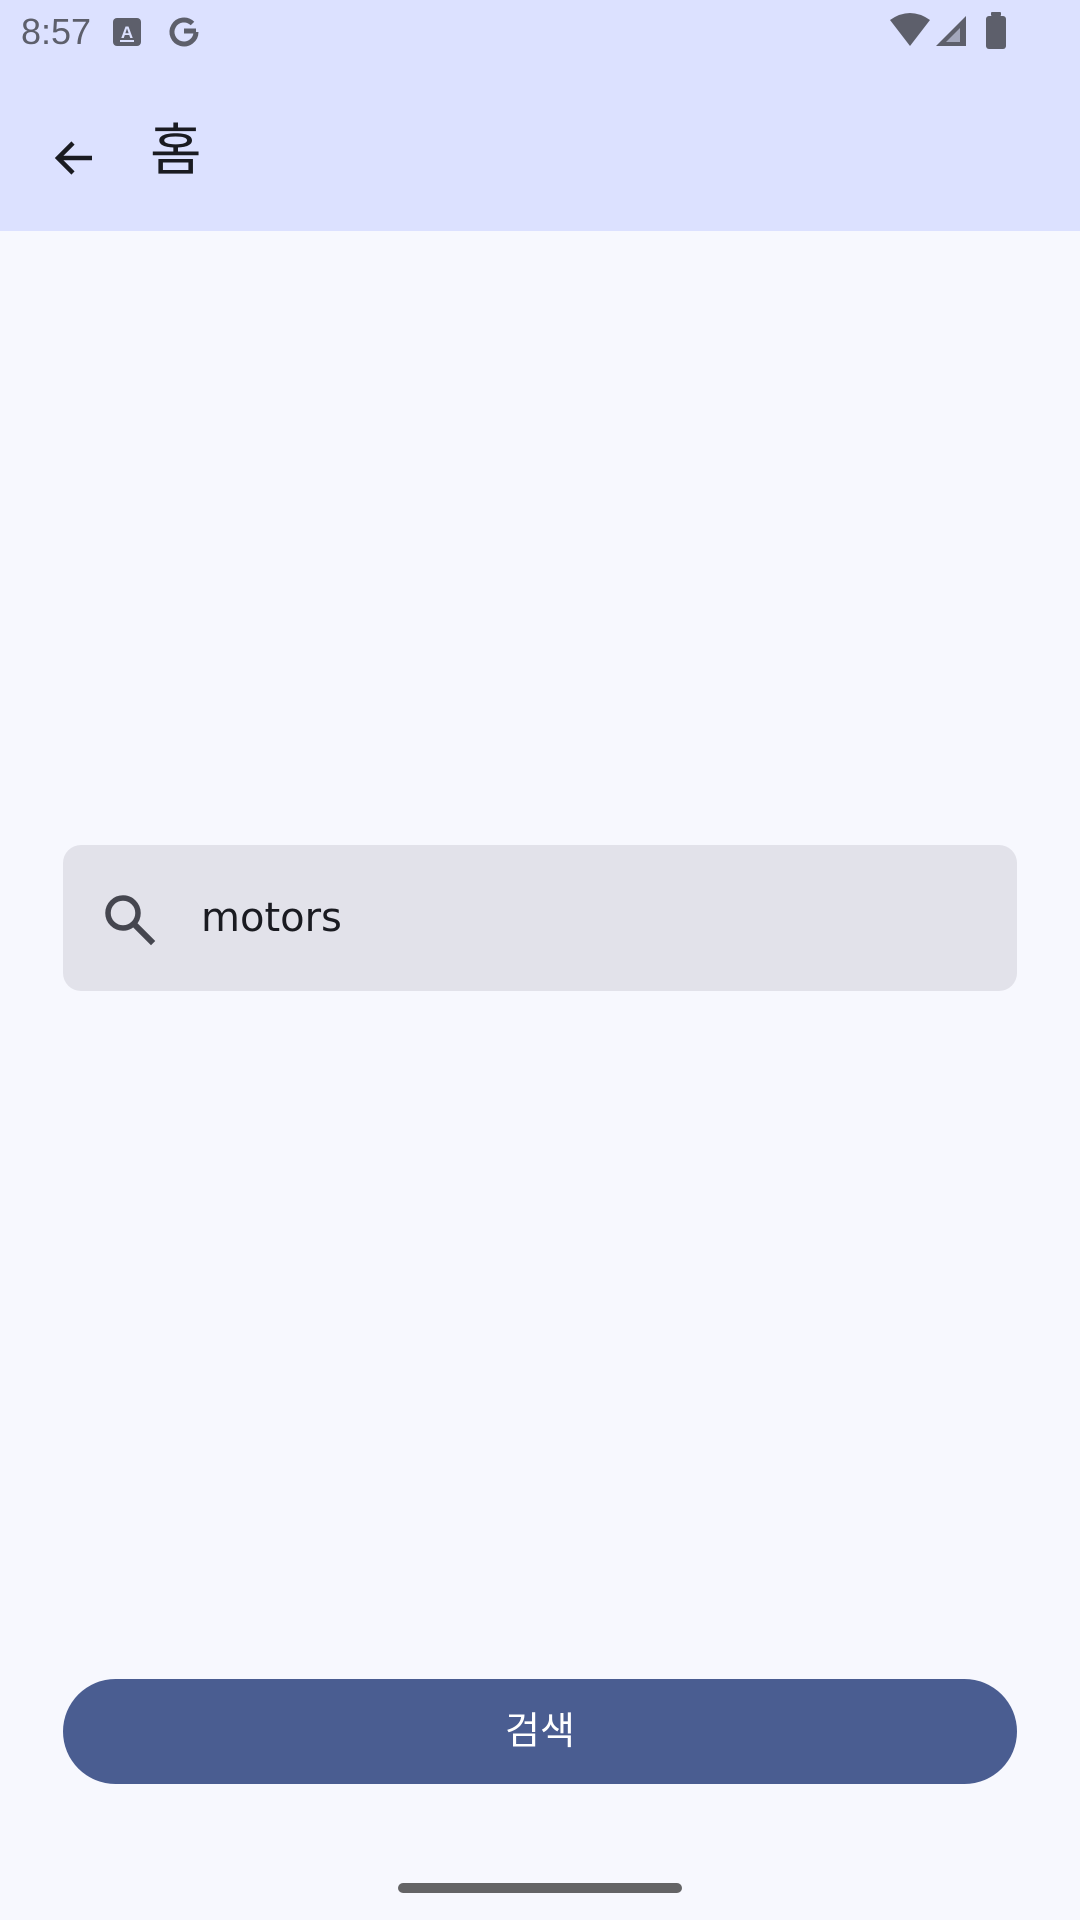  I want to click on back-button, so click(74, 158).